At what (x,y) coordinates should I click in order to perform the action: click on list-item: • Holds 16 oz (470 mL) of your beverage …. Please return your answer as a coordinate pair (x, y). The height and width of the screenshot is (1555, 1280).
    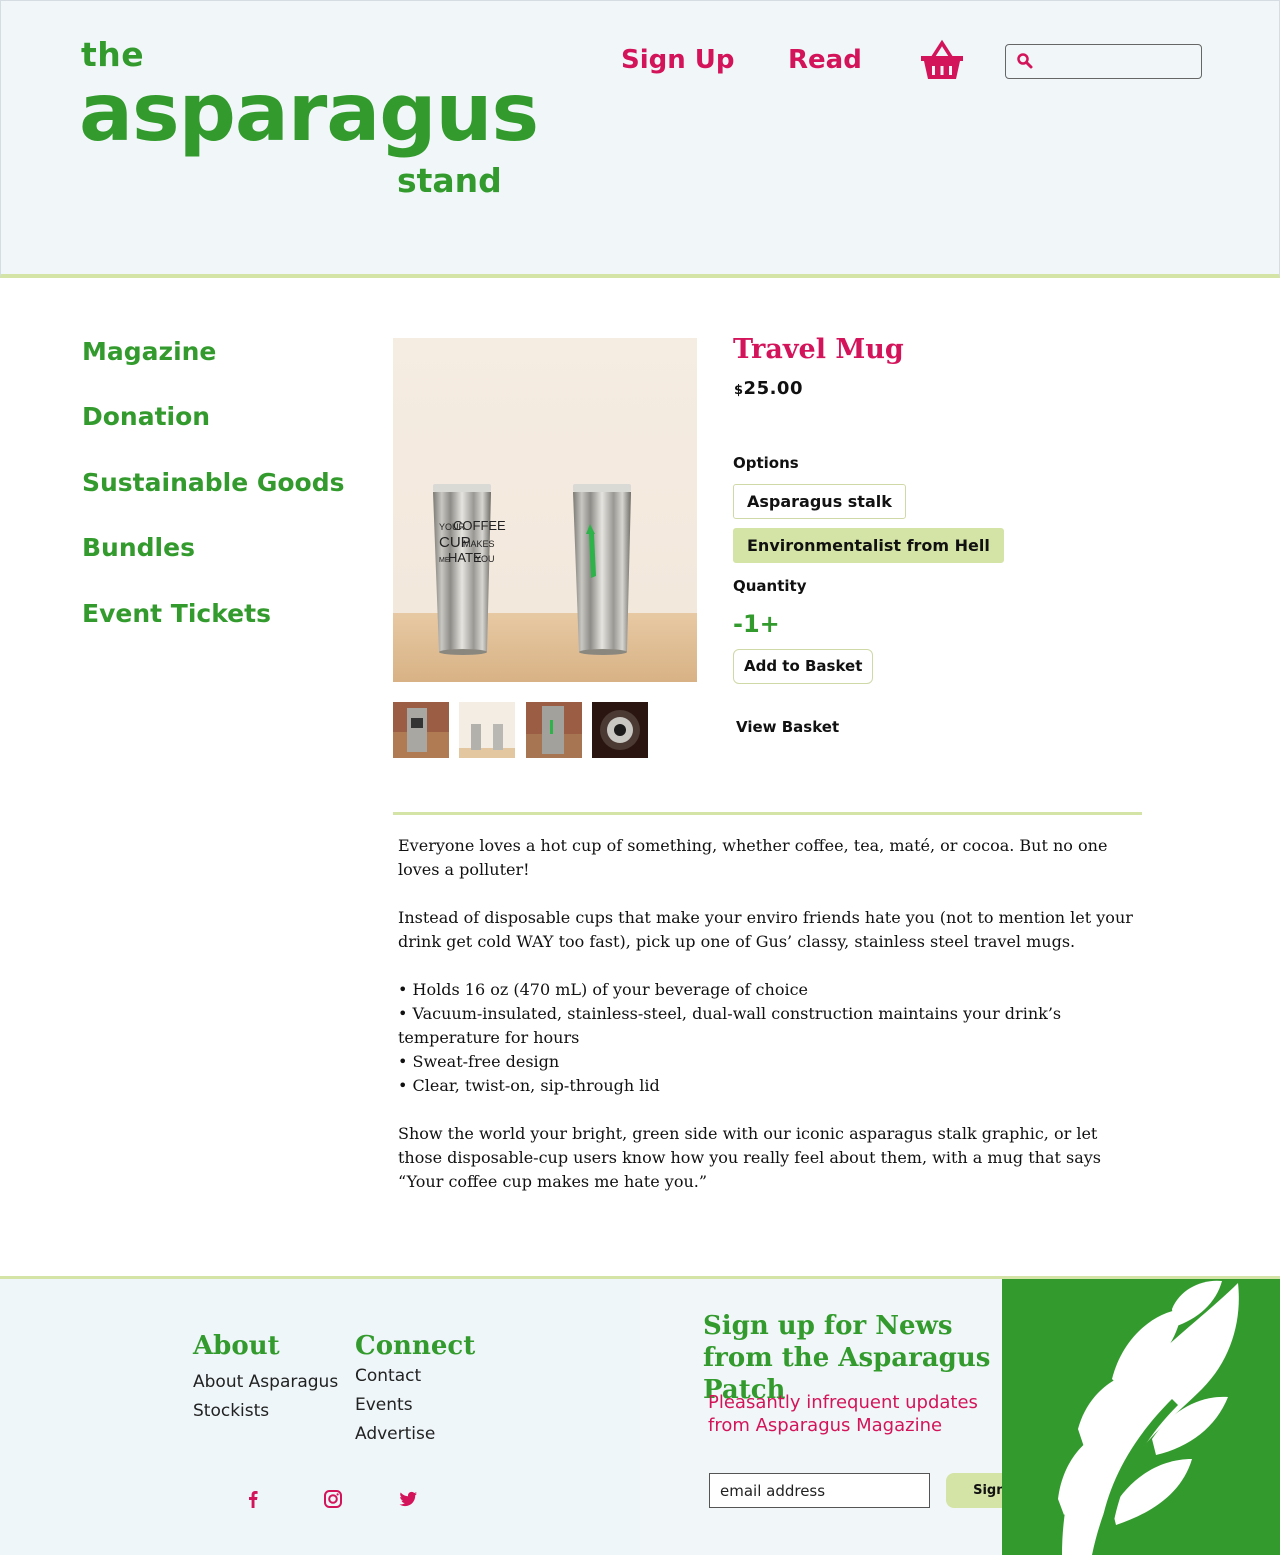
    Looking at the image, I should click on (603, 989).